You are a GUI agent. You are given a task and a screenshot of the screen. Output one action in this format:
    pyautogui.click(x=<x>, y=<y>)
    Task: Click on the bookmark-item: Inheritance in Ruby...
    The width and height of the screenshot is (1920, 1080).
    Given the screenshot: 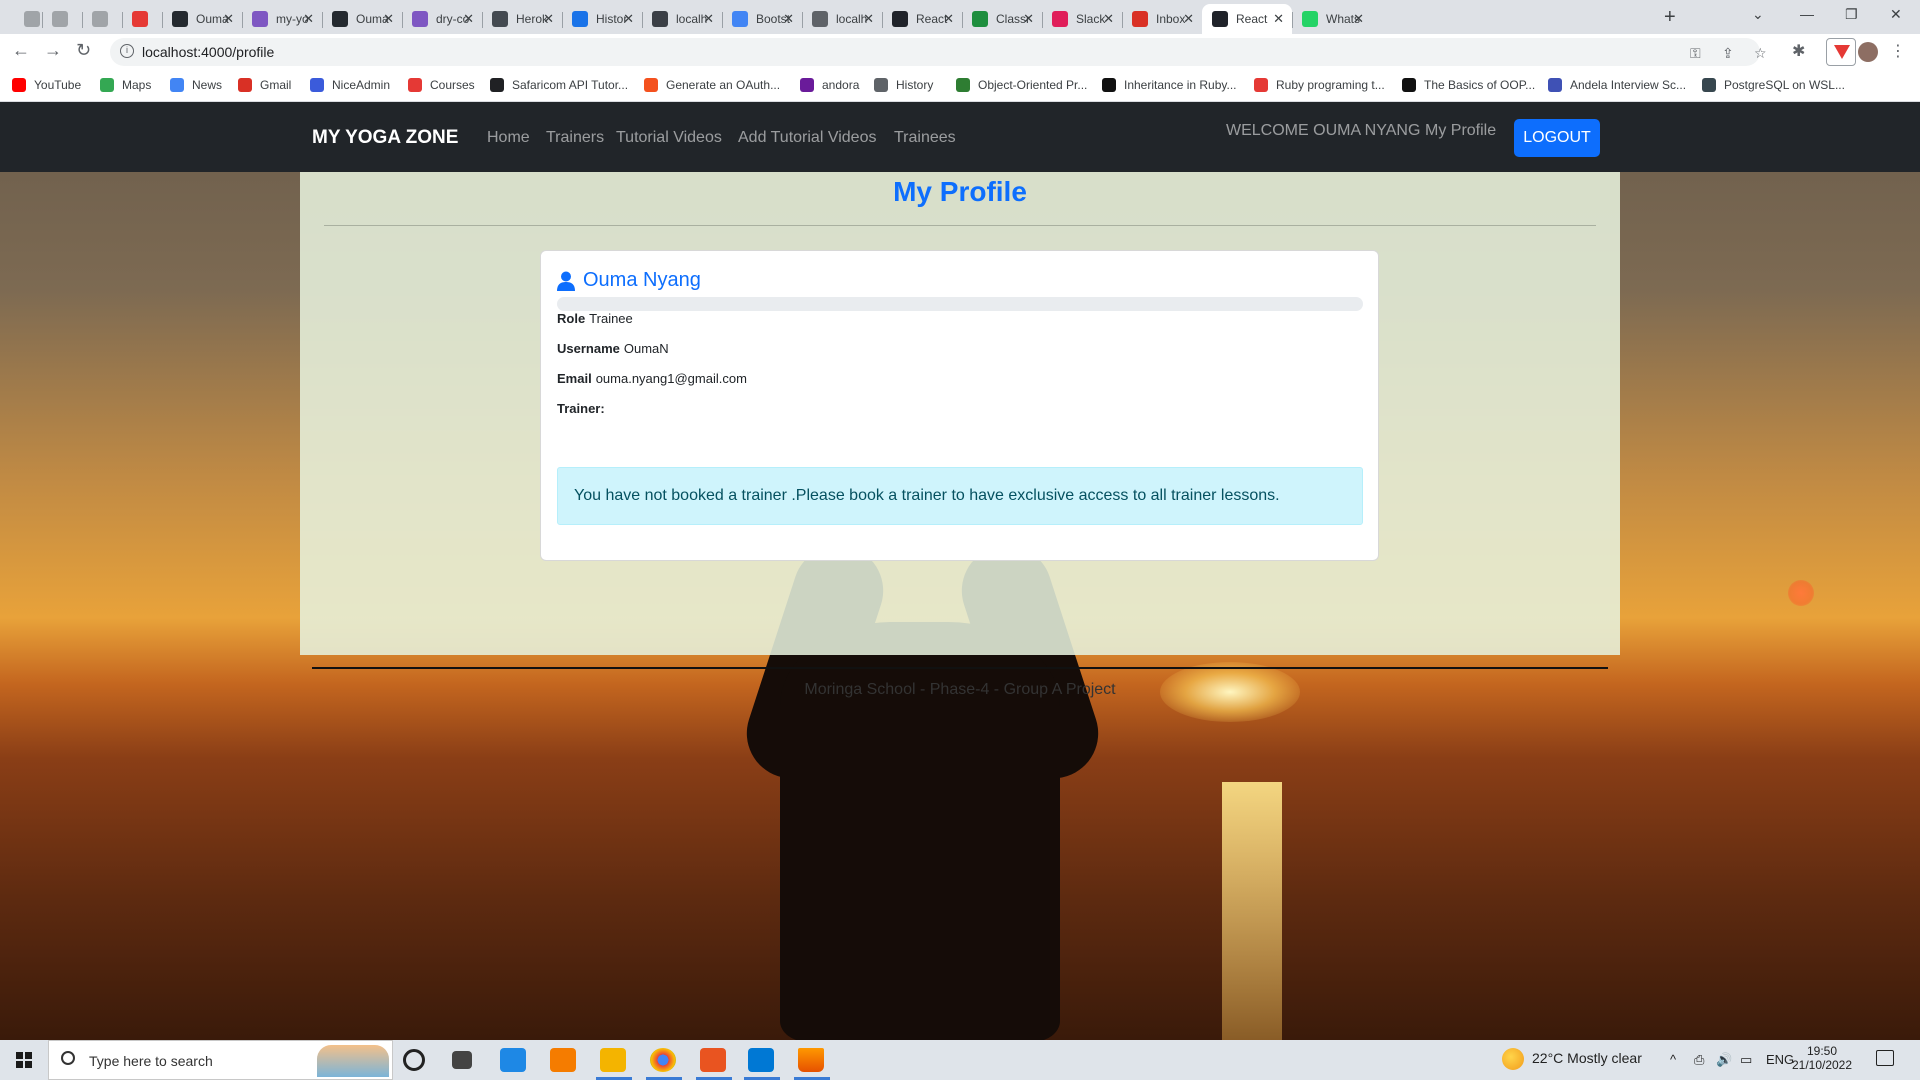 What is the action you would take?
    pyautogui.click(x=1169, y=85)
    